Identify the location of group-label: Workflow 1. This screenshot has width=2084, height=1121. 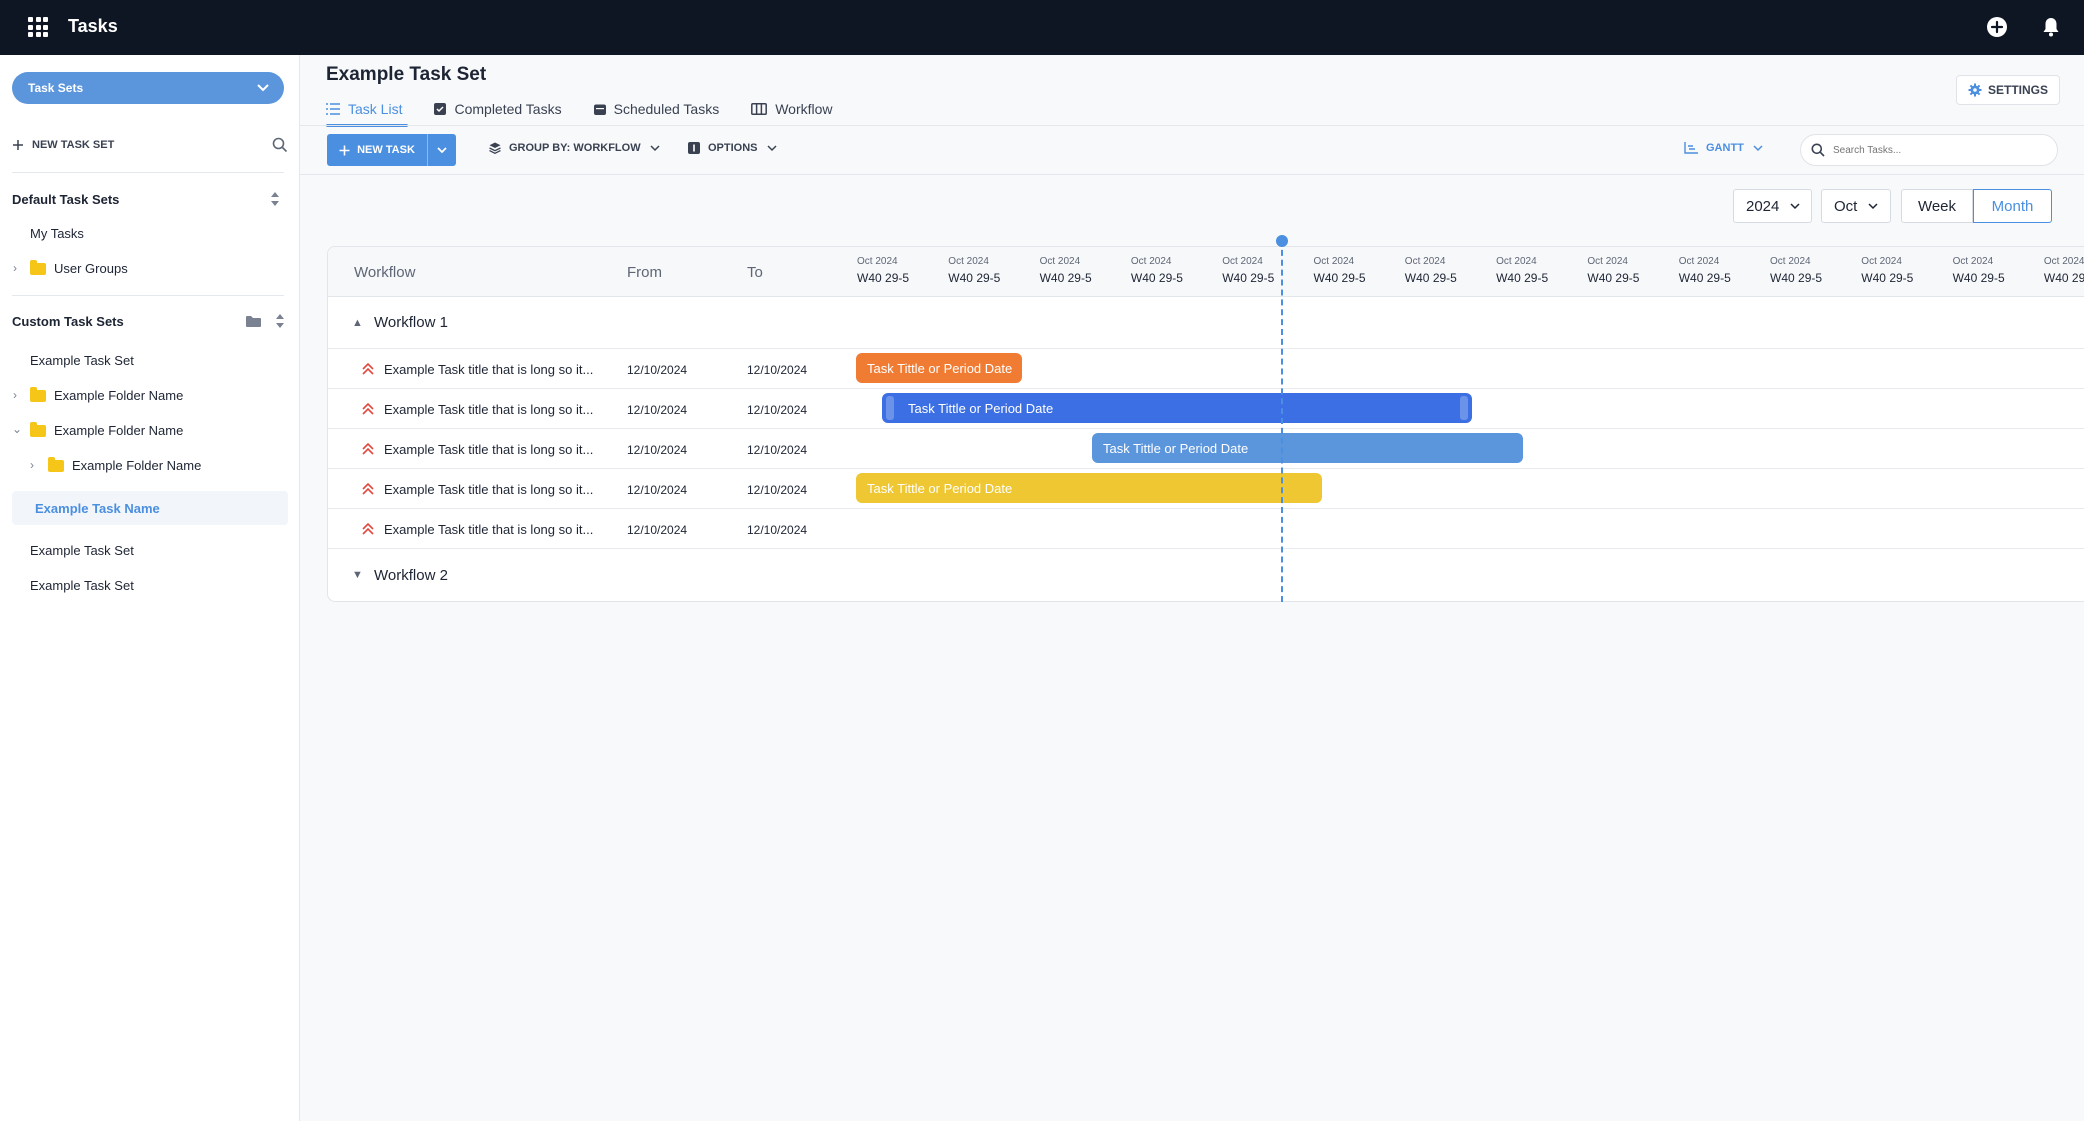
(411, 322).